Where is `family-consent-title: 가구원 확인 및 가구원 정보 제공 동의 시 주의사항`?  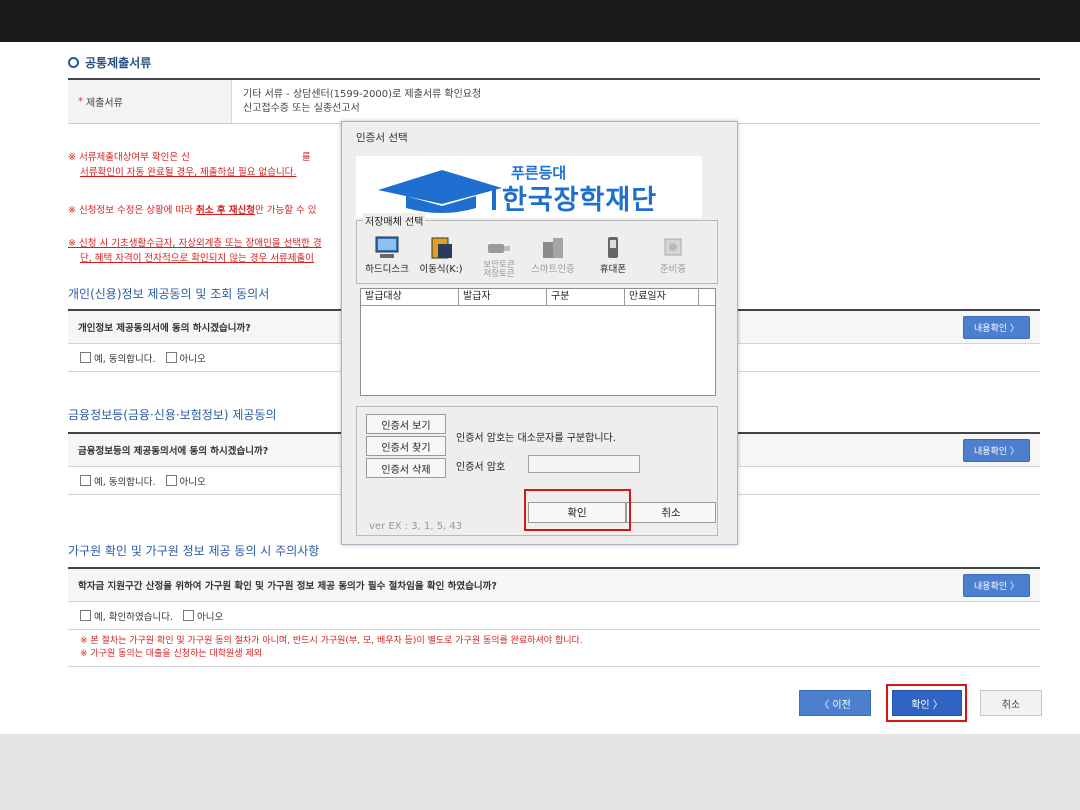 family-consent-title: 가구원 확인 및 가구원 정보 제공 동의 시 주의사항 is located at coordinates (194, 551).